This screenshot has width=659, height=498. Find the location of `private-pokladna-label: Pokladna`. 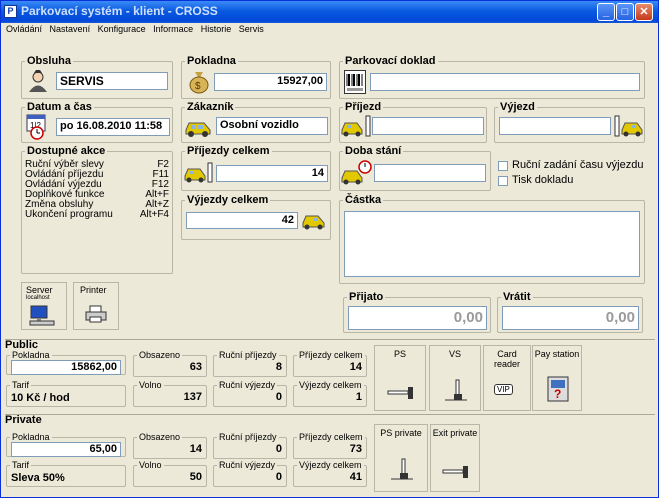

private-pokladna-label: Pokladna is located at coordinates (31, 437).